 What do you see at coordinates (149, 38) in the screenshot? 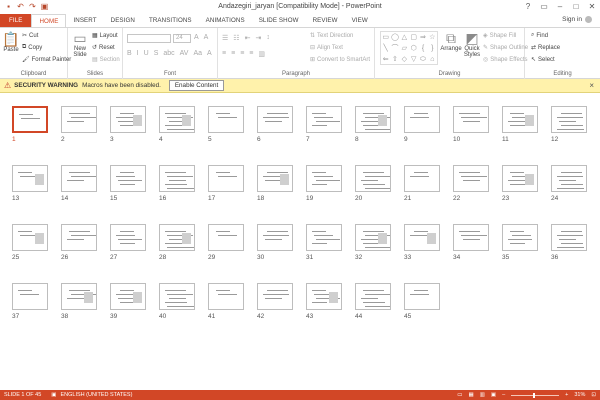
I see `font-name-box` at bounding box center [149, 38].